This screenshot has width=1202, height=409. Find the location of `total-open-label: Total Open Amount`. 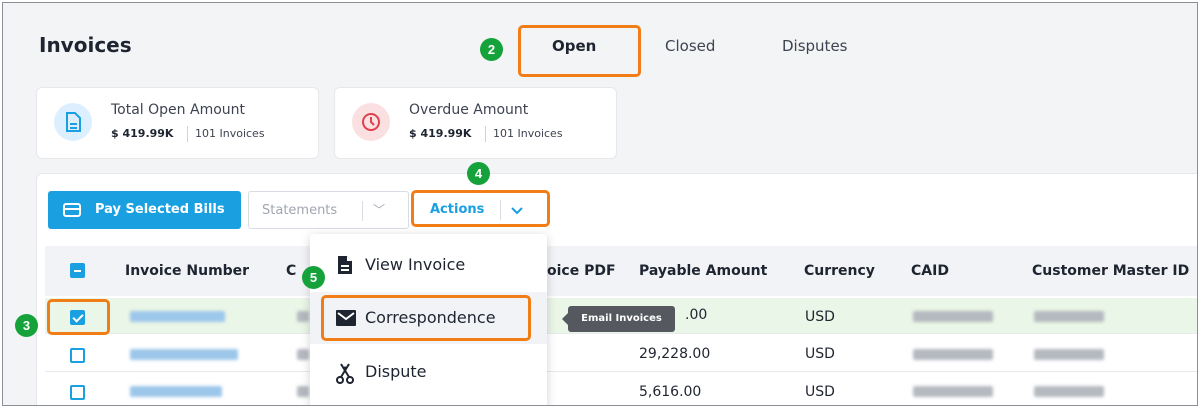

total-open-label: Total Open Amount is located at coordinates (178, 110).